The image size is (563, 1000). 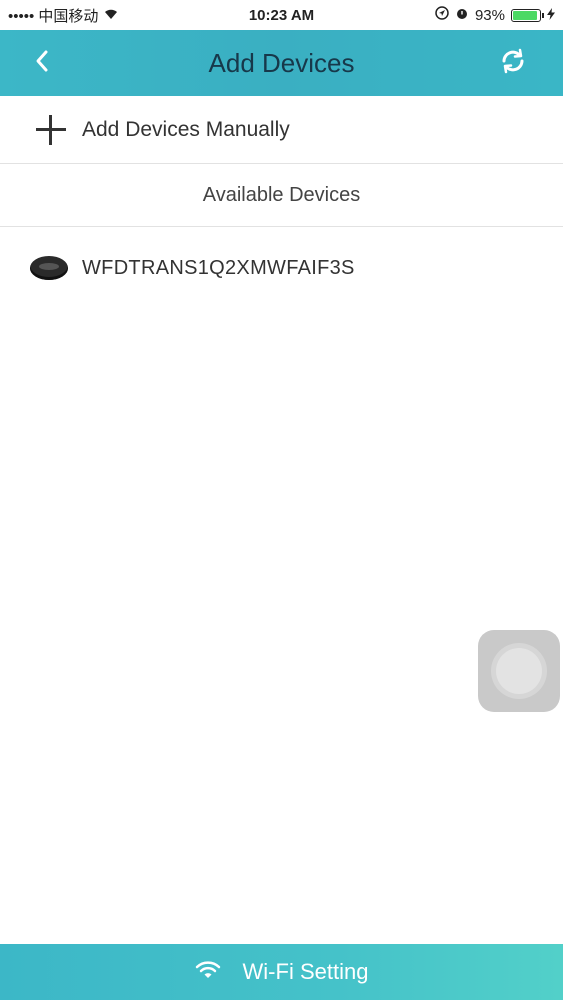 I want to click on section-title: Available Devices, so click(x=281, y=195).